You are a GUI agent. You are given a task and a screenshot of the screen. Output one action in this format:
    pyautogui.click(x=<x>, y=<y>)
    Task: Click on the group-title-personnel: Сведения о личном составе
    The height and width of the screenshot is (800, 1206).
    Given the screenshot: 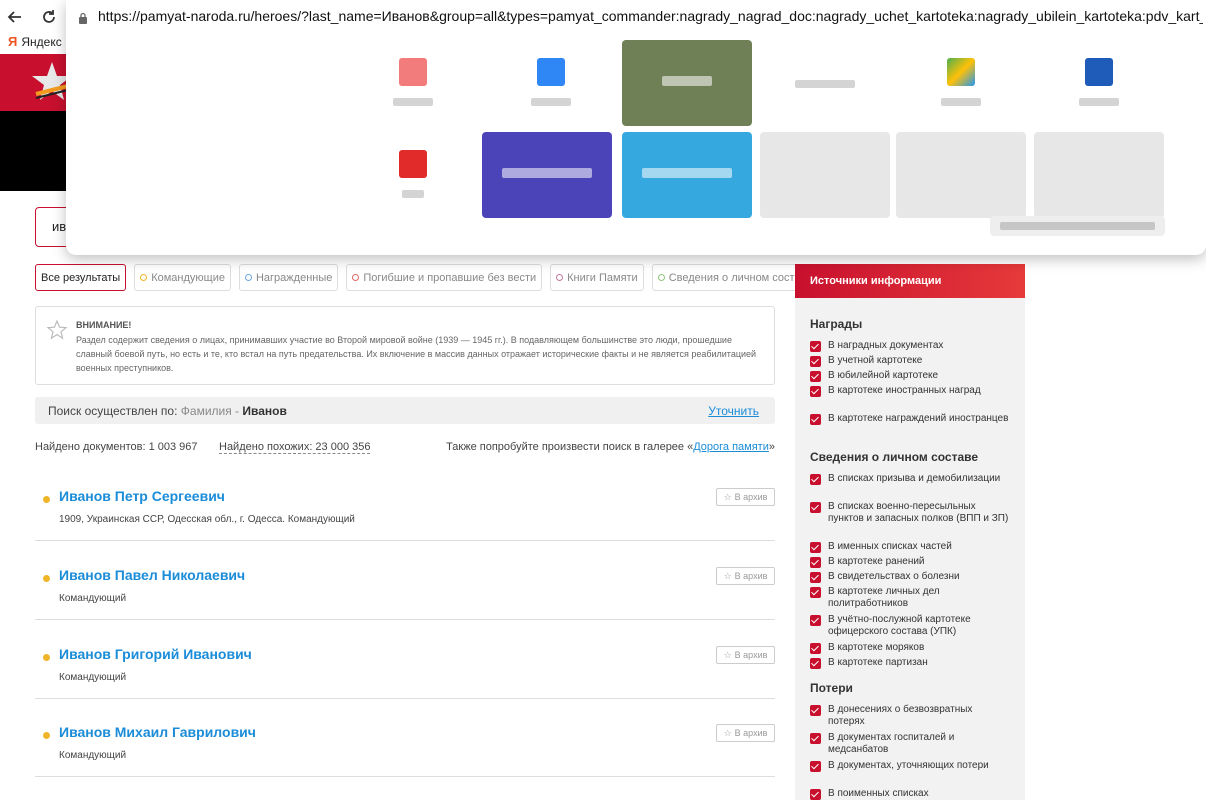 What is the action you would take?
    pyautogui.click(x=894, y=457)
    